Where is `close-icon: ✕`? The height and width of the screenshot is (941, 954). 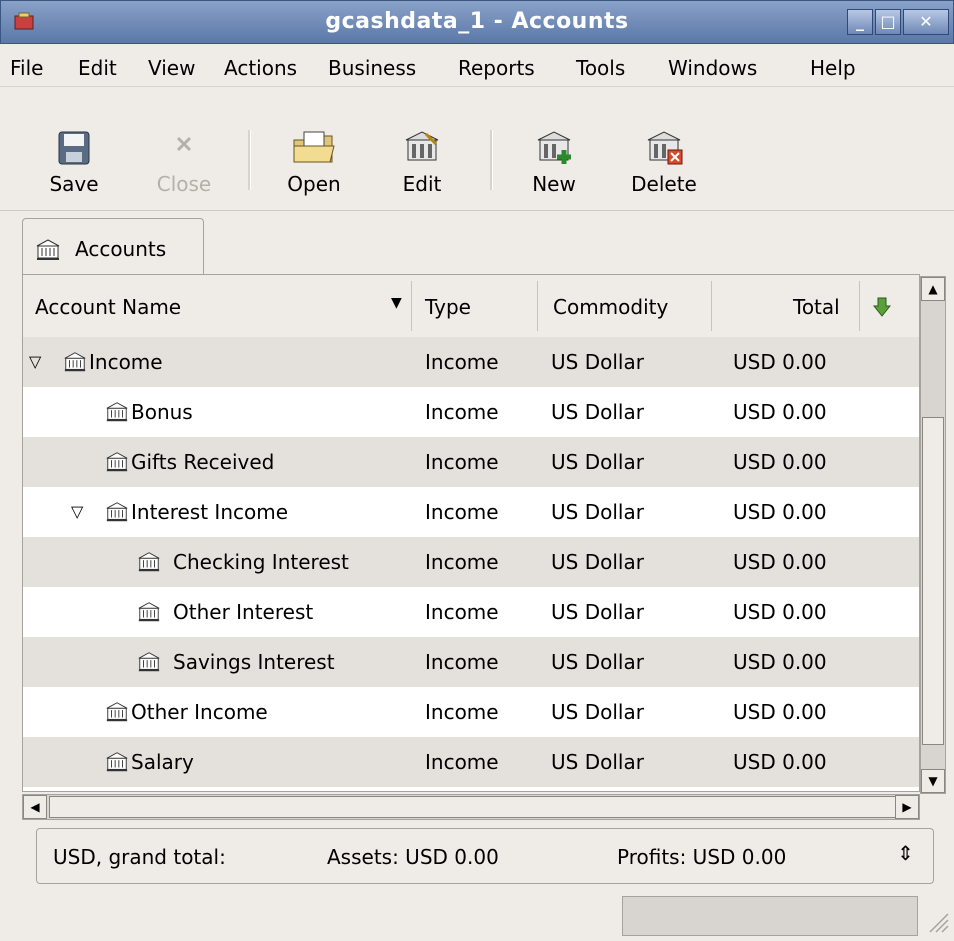
close-icon: ✕ is located at coordinates (926, 22).